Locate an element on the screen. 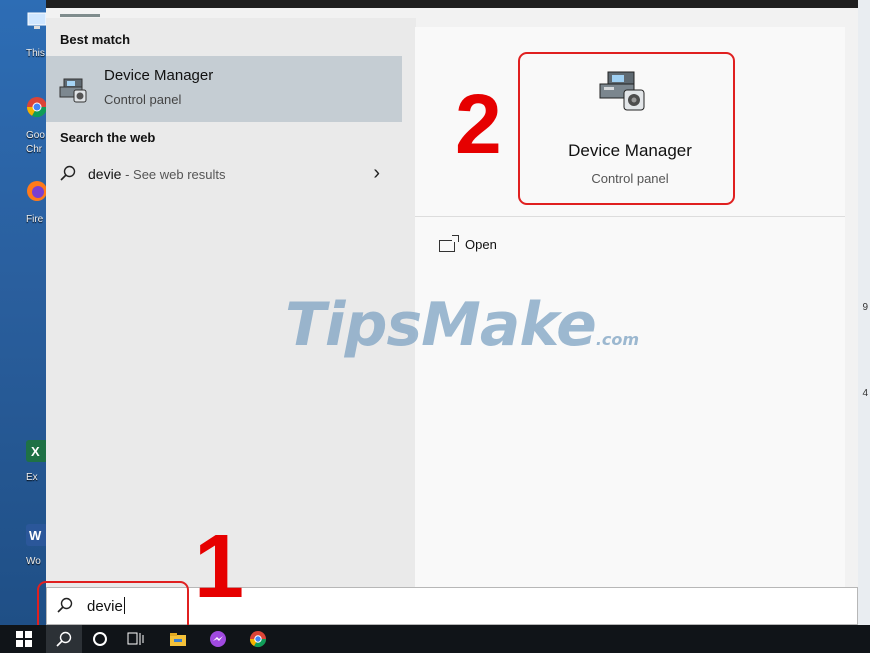 This screenshot has width=870, height=653. open-action: Open is located at coordinates (468, 243).